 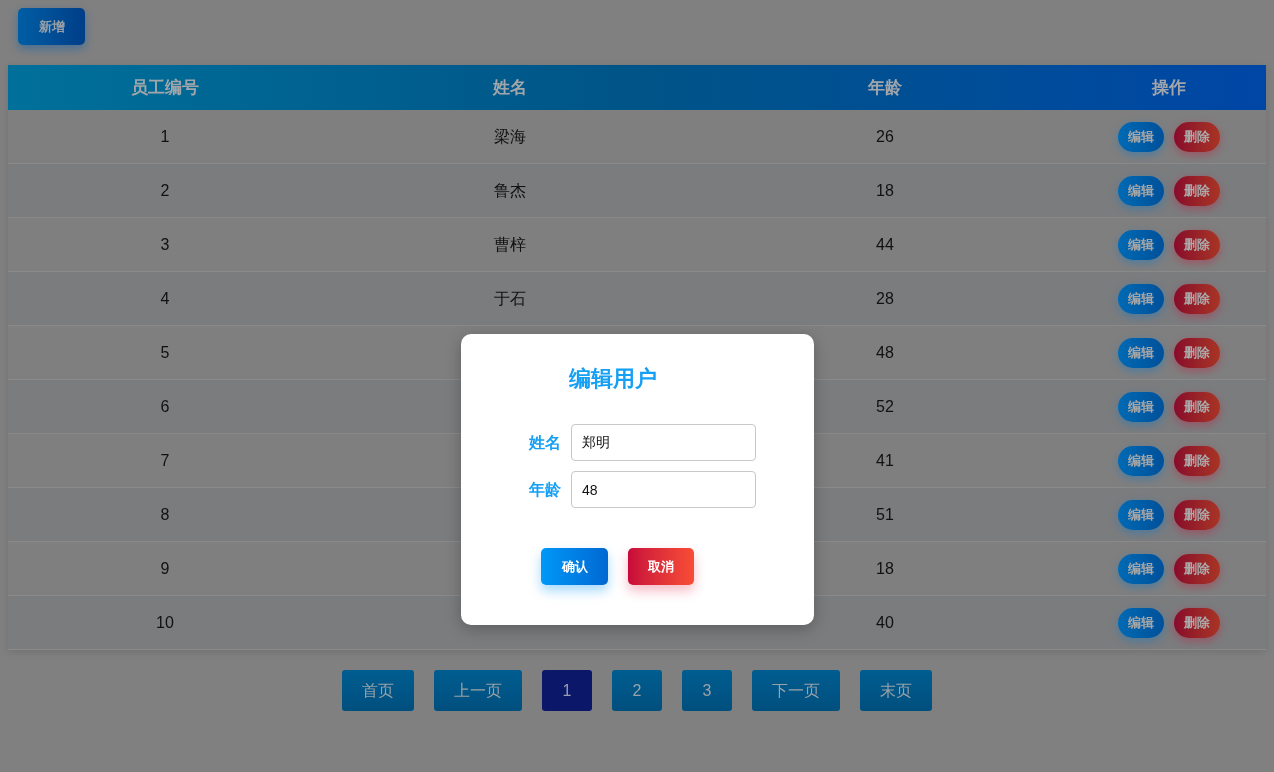 I want to click on table-cell-text: 44, so click(x=885, y=244).